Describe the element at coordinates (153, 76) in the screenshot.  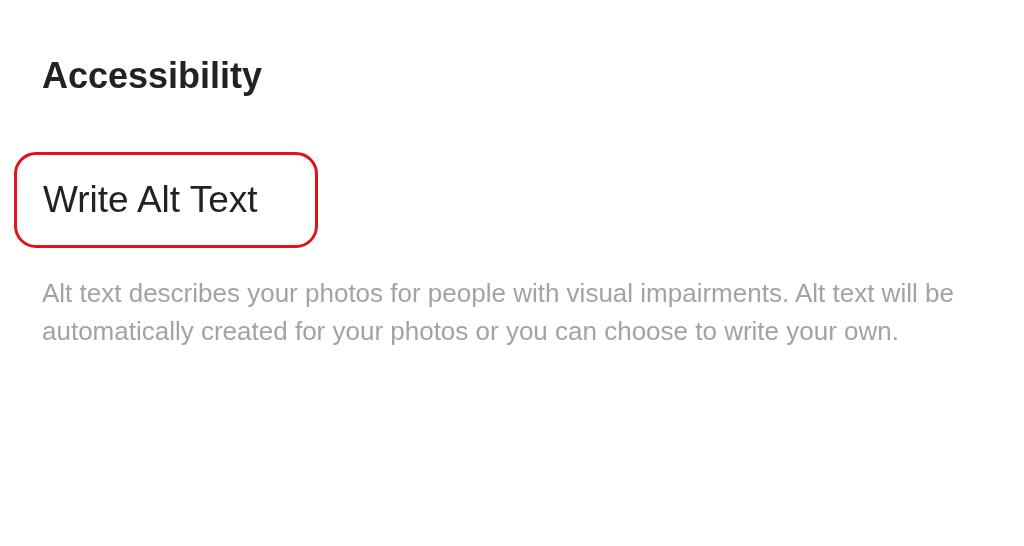
I see `section-title: Accessibility` at that location.